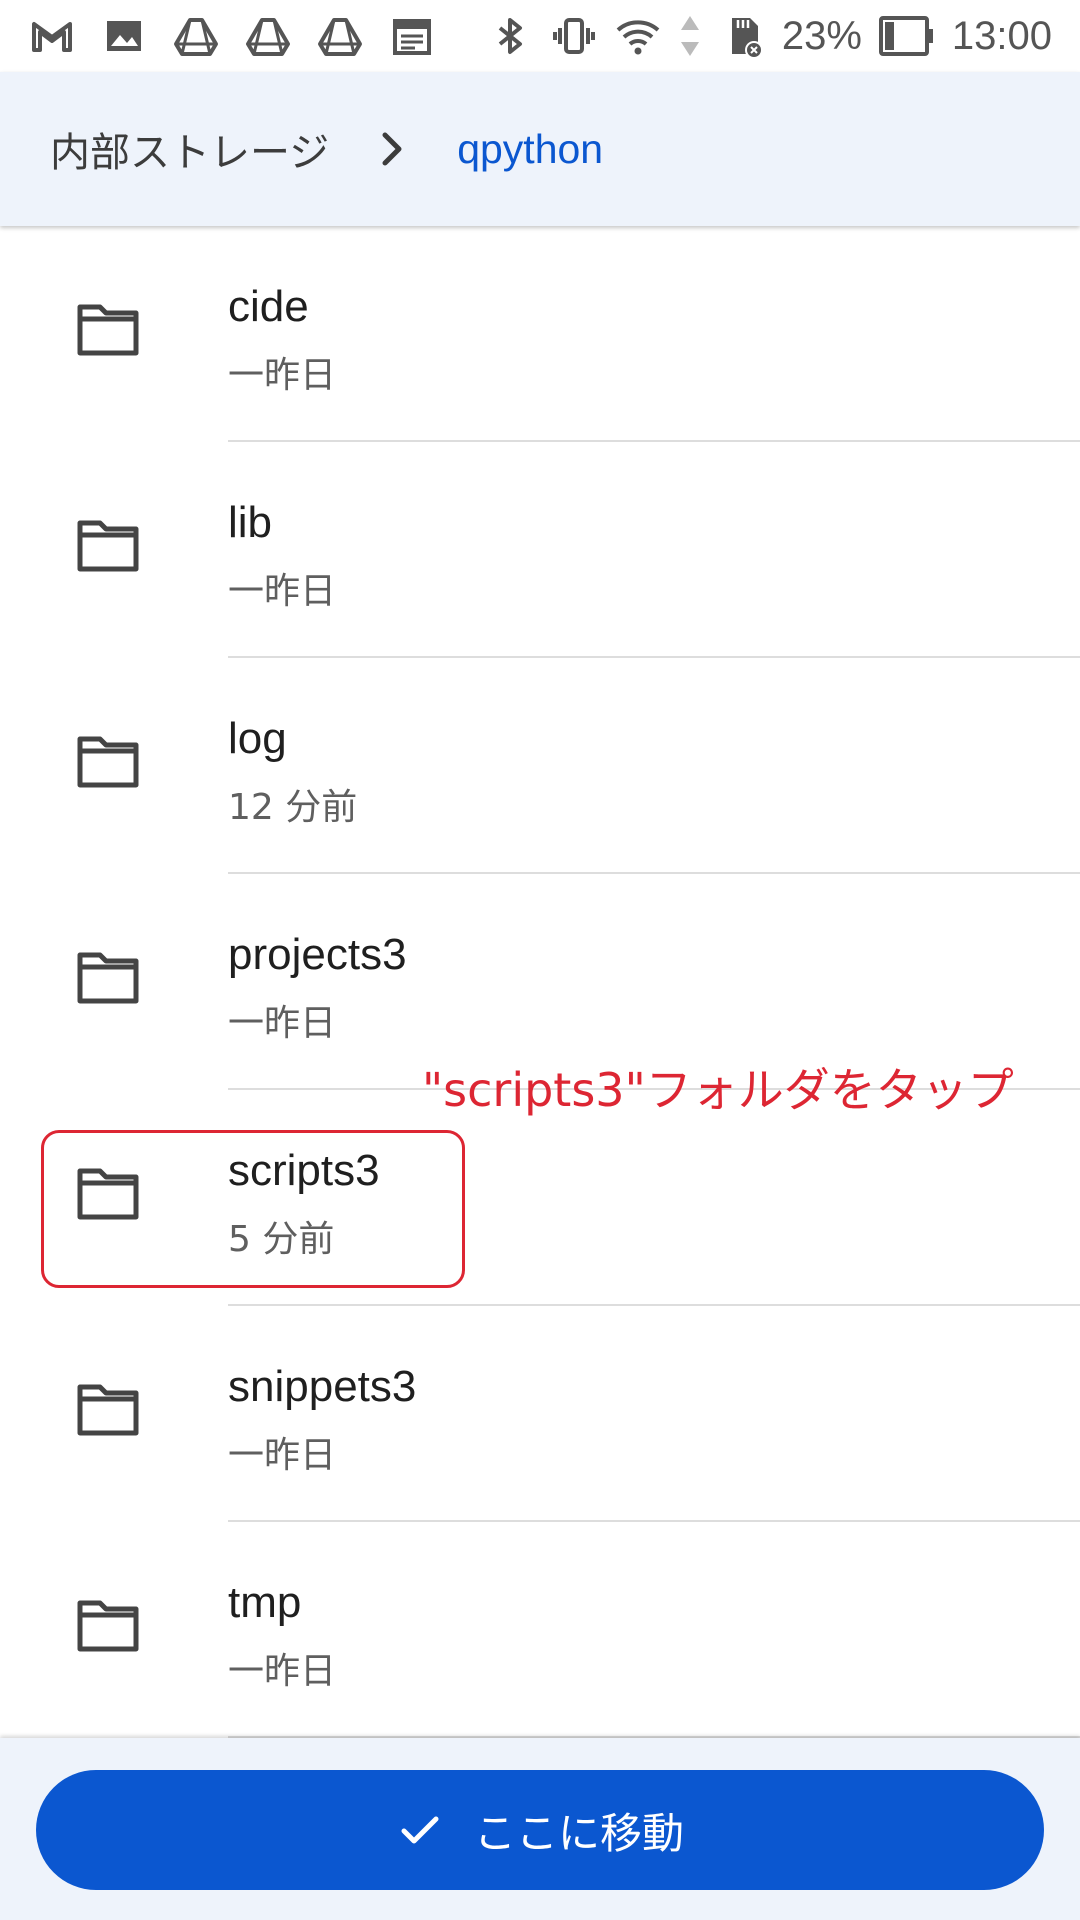 This screenshot has width=1080, height=1920. What do you see at coordinates (690, 36) in the screenshot?
I see `data-arrows-icon` at bounding box center [690, 36].